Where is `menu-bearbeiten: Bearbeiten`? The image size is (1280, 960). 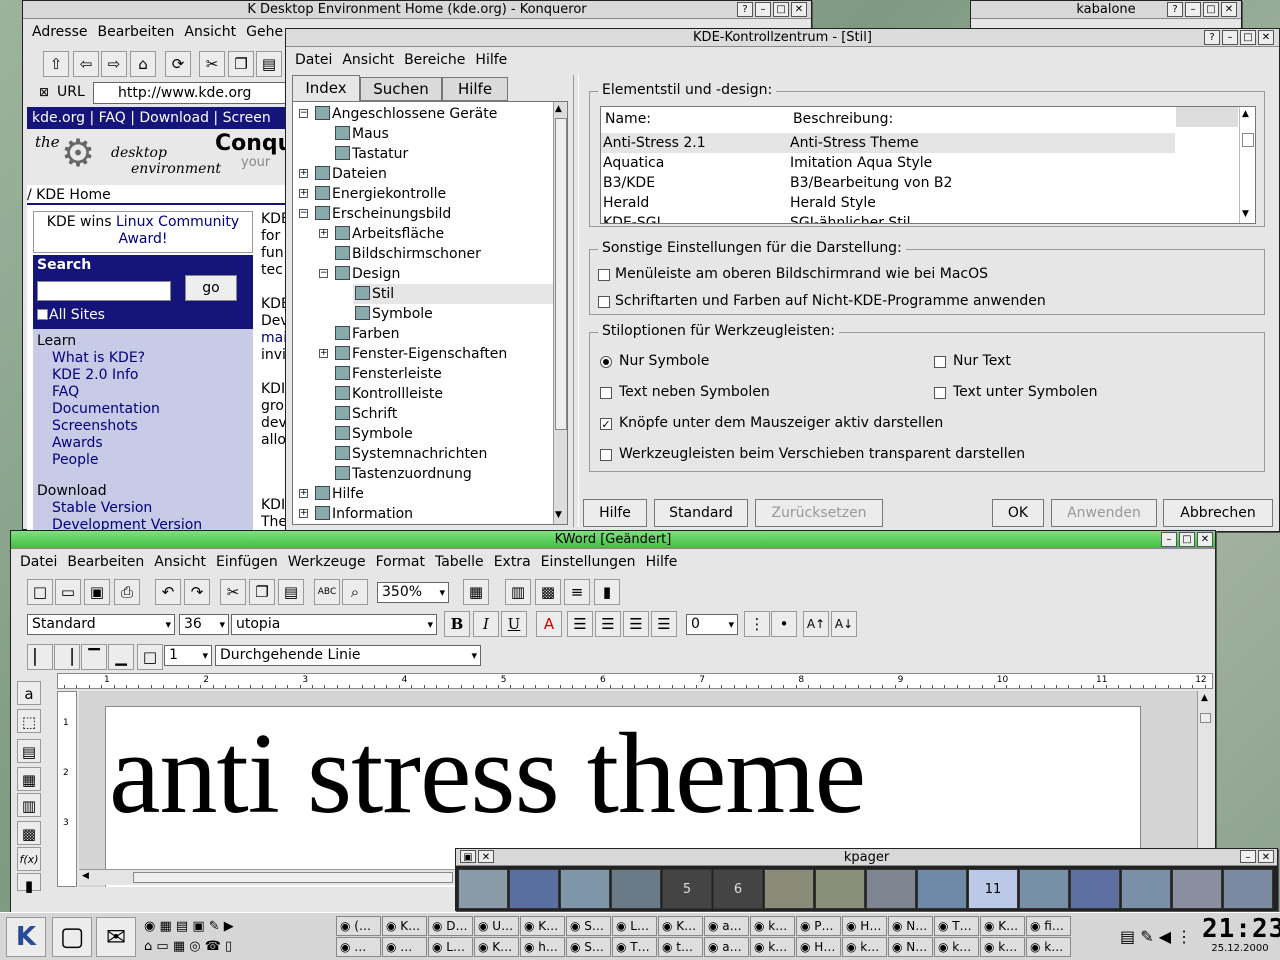
menu-bearbeiten: Bearbeiten is located at coordinates (135, 32).